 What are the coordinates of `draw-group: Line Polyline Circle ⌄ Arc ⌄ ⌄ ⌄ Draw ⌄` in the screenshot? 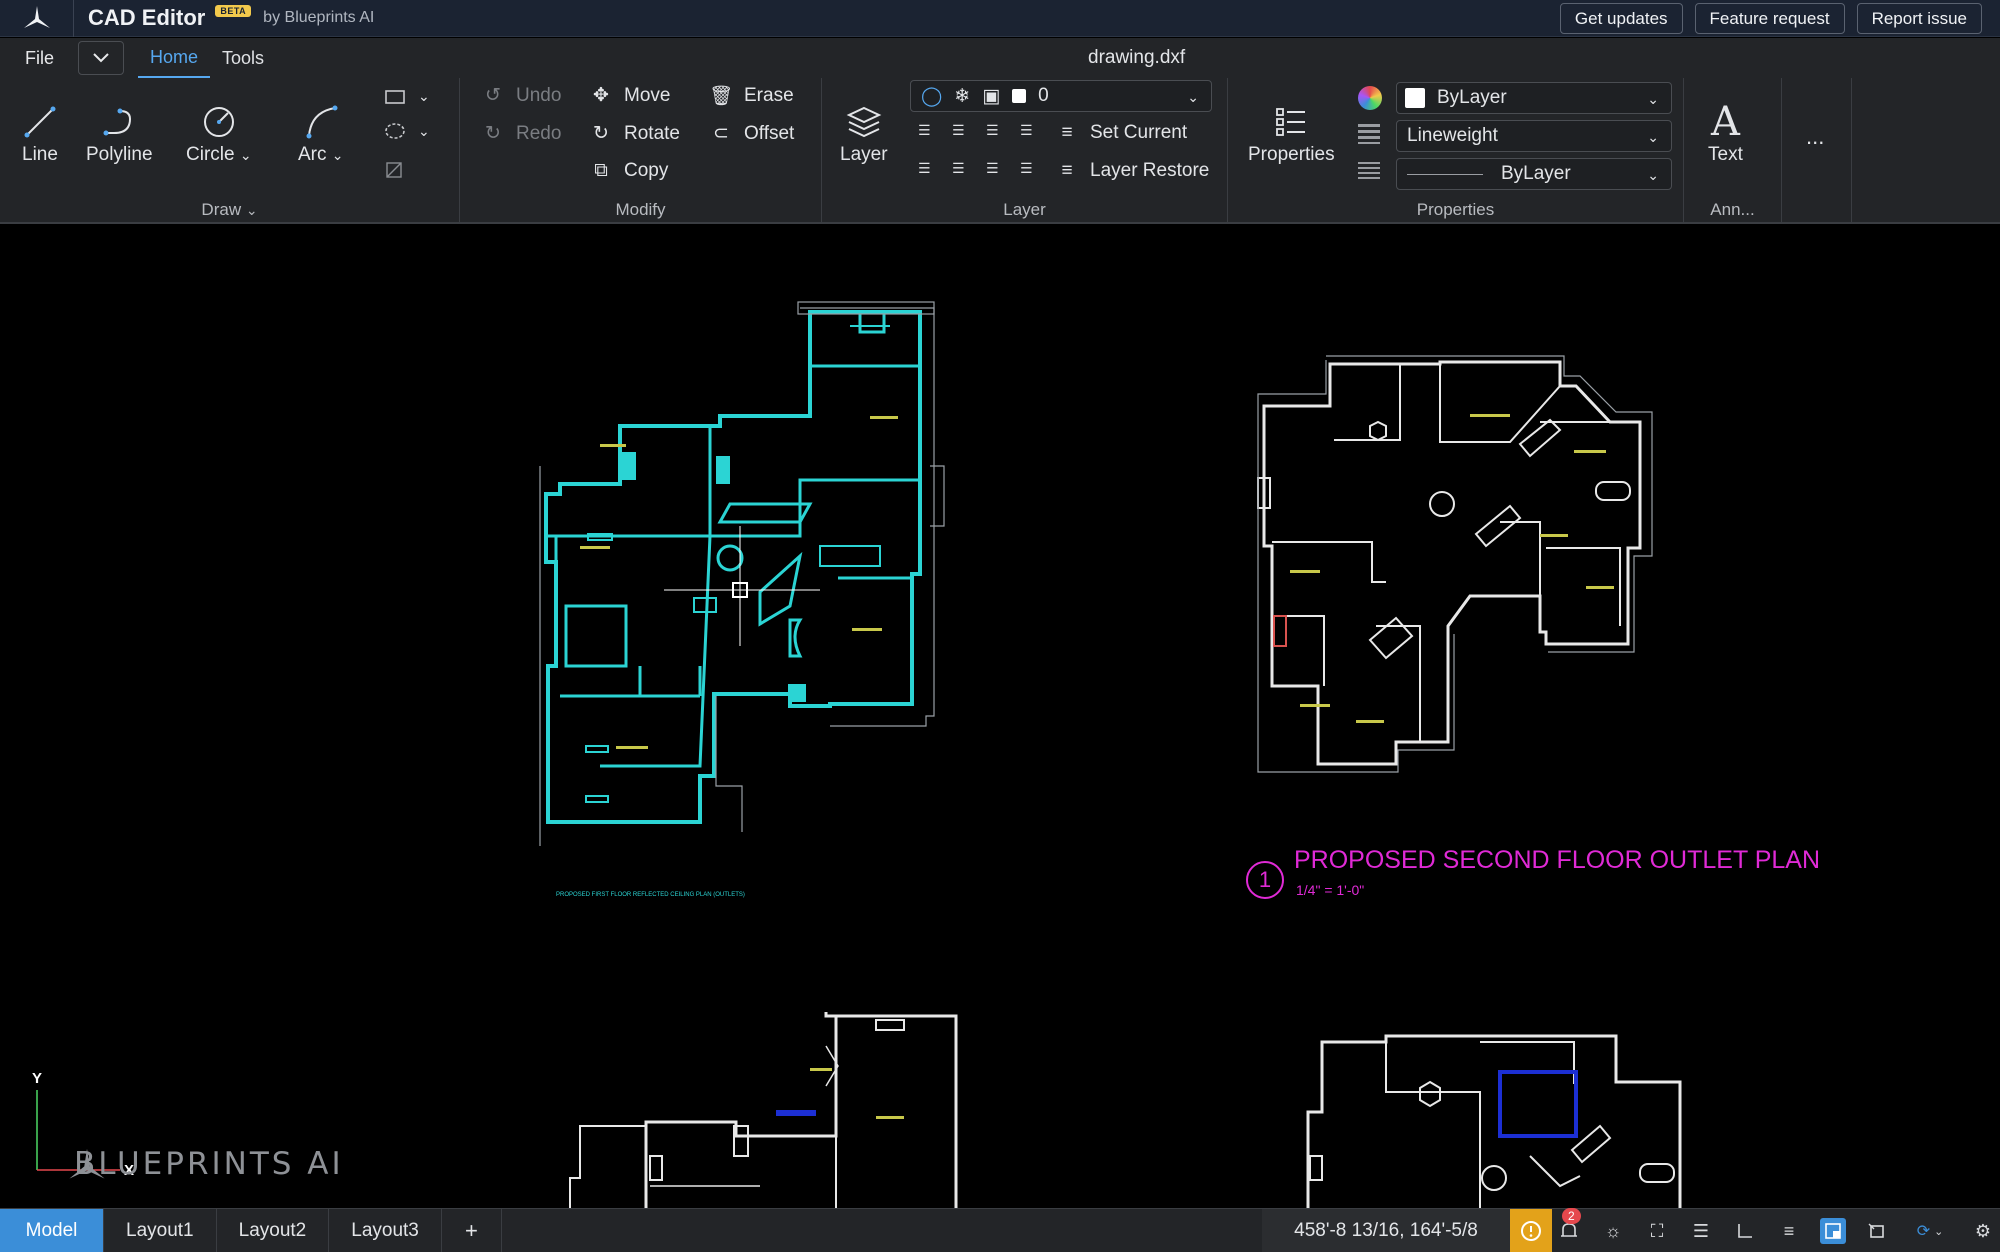 It's located at (230, 151).